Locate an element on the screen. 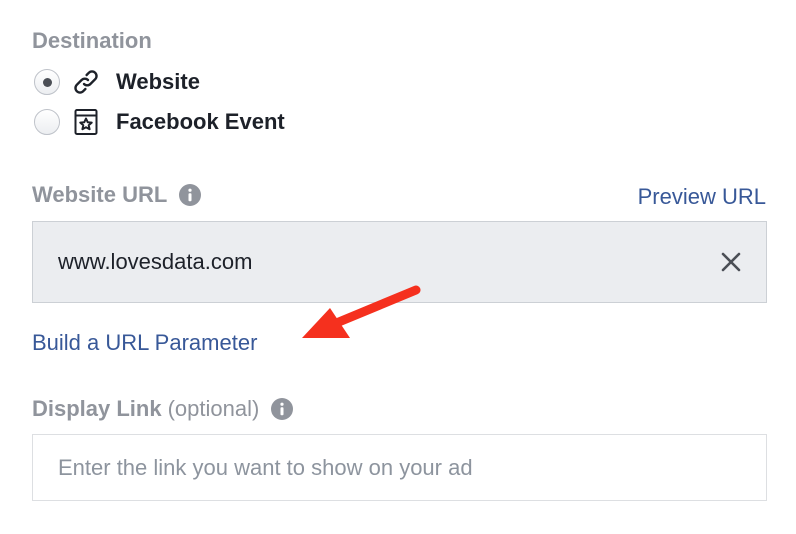  website-url-label-row: Website URL is located at coordinates (117, 195).